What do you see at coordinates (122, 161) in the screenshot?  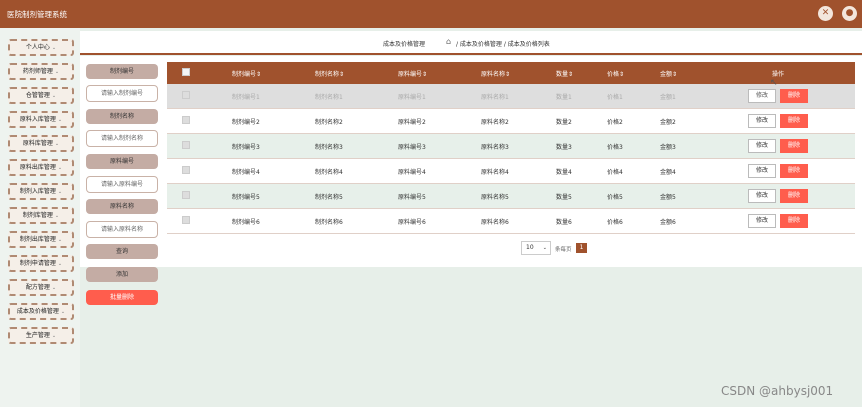 I see `mat-no-label: 原料编号` at bounding box center [122, 161].